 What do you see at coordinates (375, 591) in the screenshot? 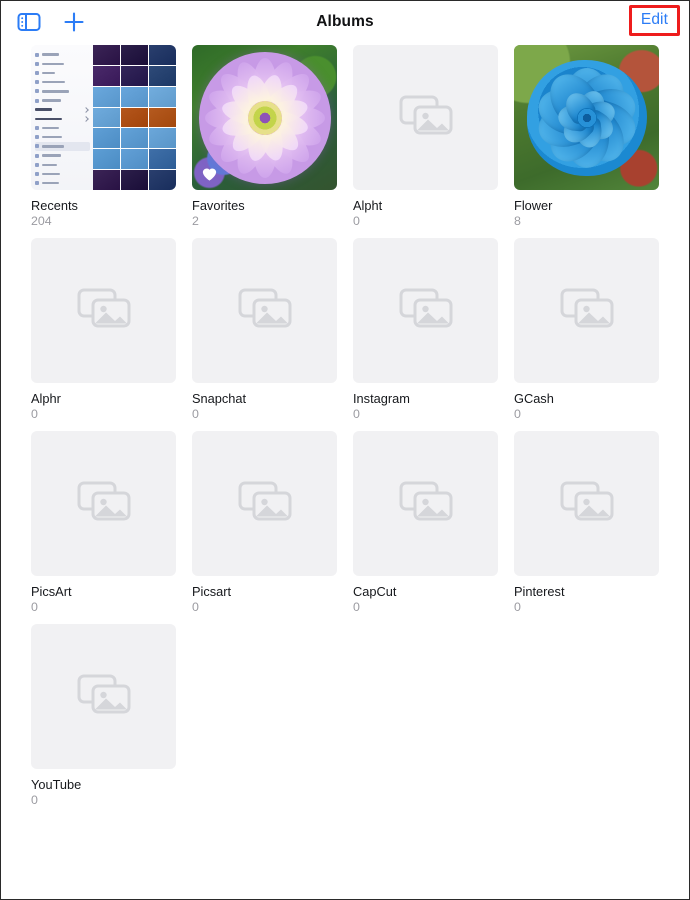
I see `album-name: CapCut` at bounding box center [375, 591].